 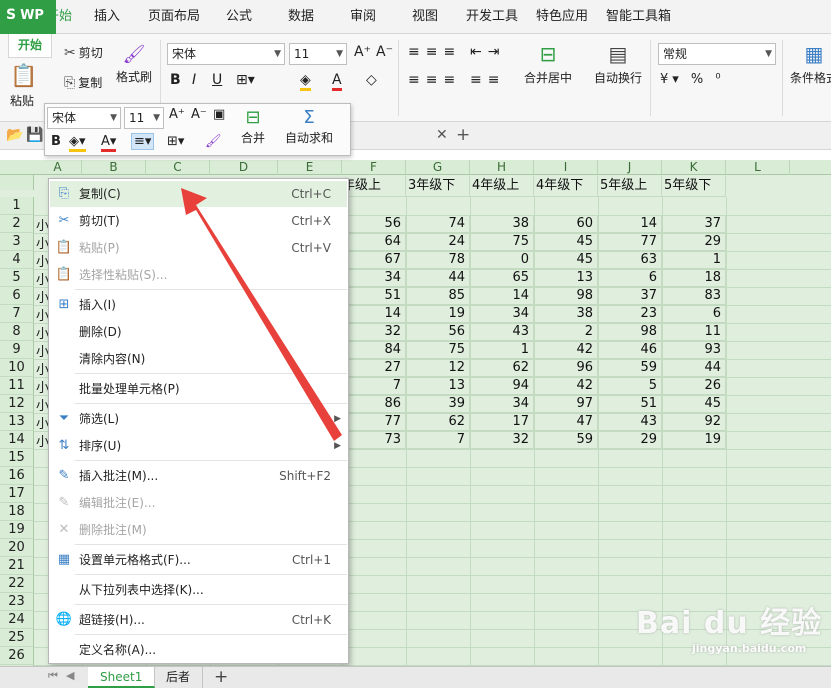 I want to click on row-header-18: 18, so click(x=17, y=512).